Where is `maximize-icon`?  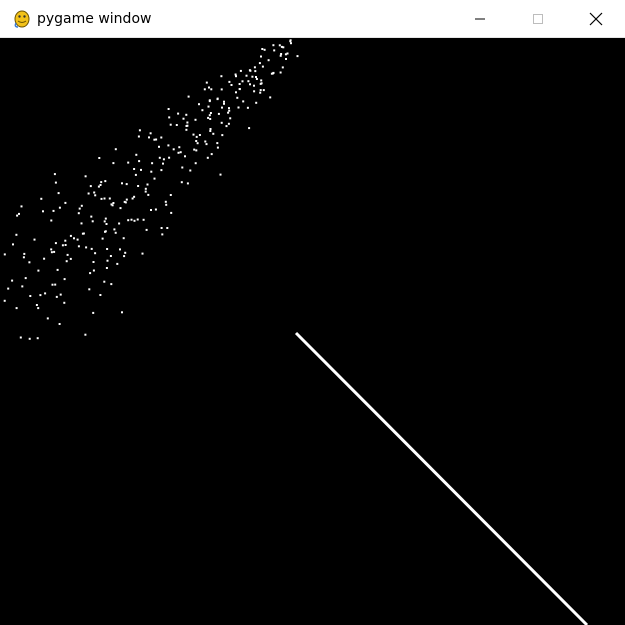 maximize-icon is located at coordinates (537, 19).